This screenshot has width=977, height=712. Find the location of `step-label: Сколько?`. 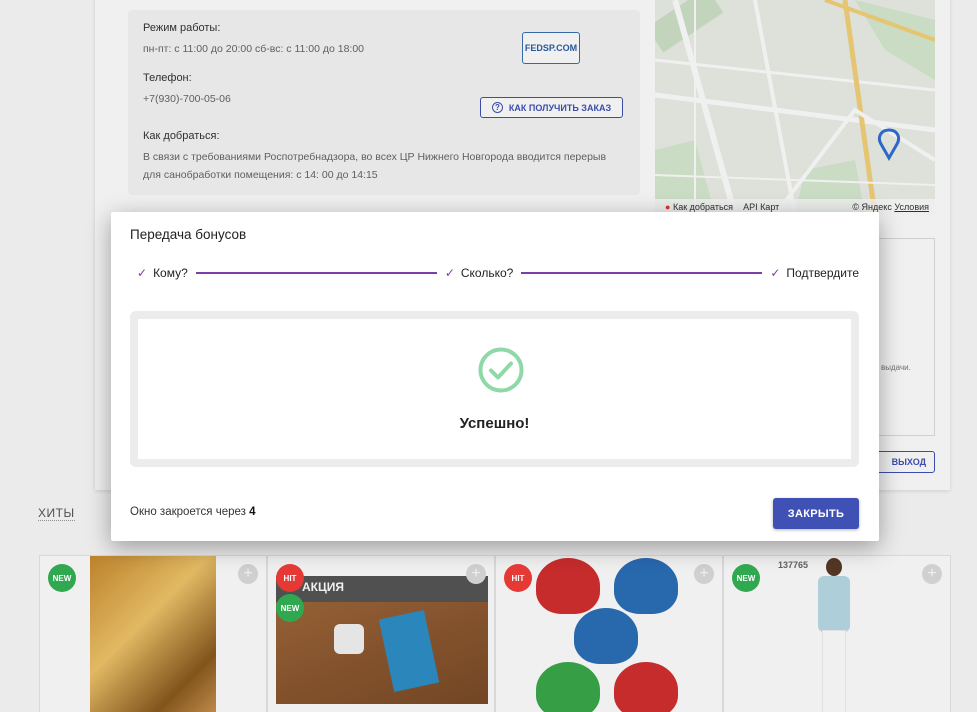

step-label: Сколько? is located at coordinates (487, 273).